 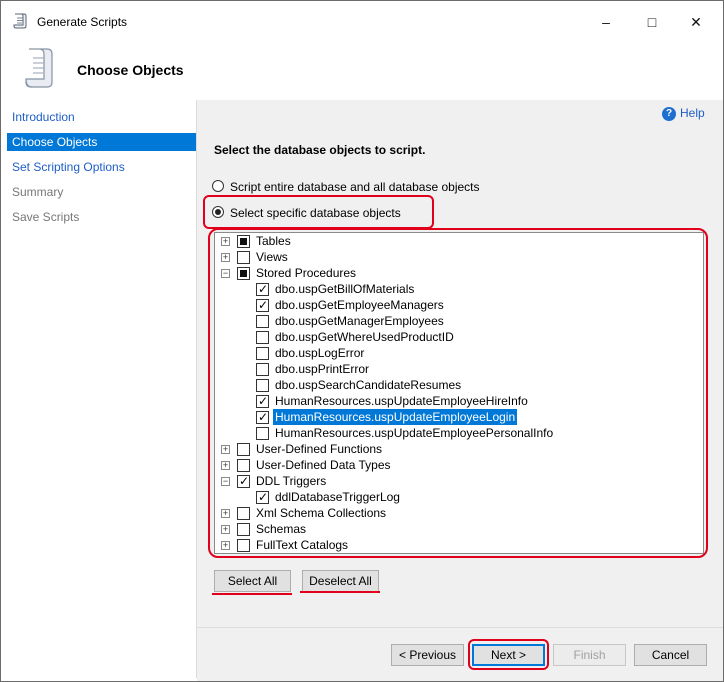 I want to click on title-bar: Generate Scripts – □ ✕, so click(x=362, y=21).